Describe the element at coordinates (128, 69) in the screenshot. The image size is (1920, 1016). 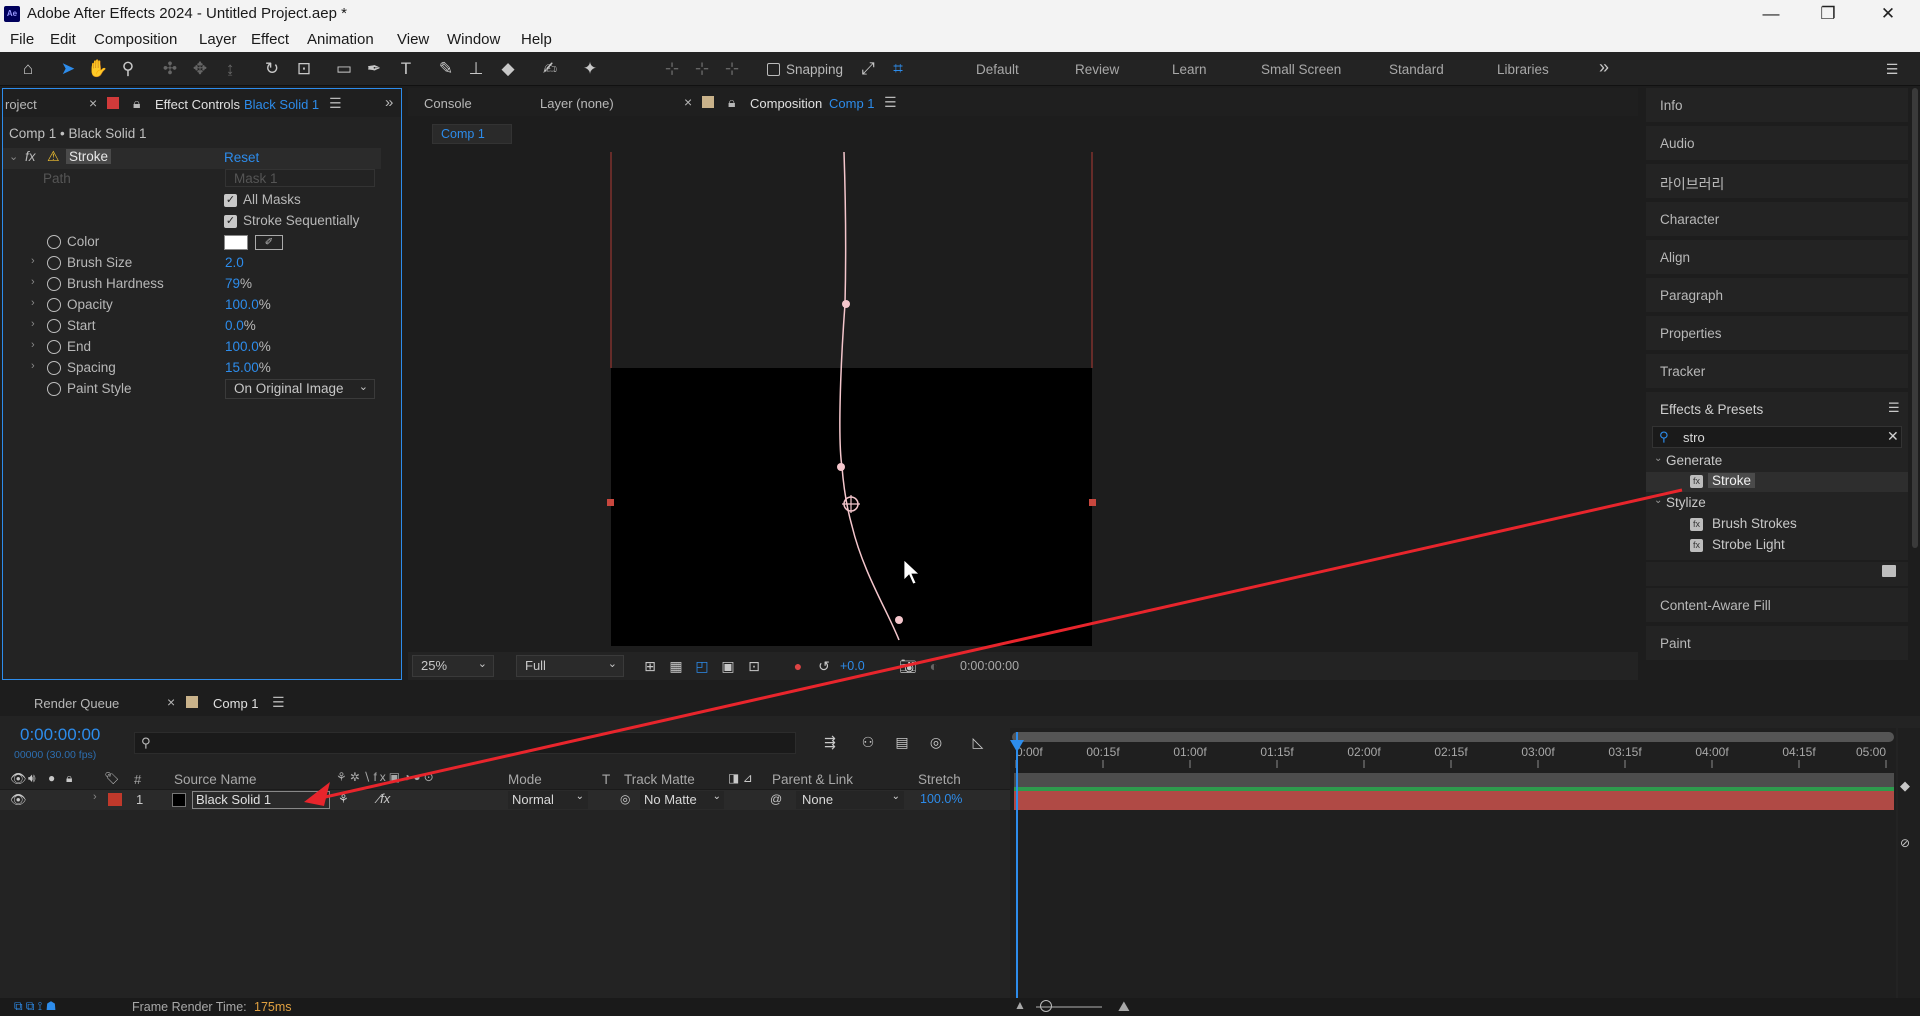
I see `zoom-tool-icon: ⚲` at that location.